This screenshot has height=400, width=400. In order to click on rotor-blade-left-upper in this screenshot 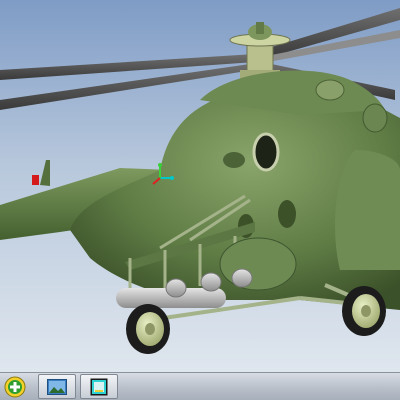, I will do `click(127, 67)`.